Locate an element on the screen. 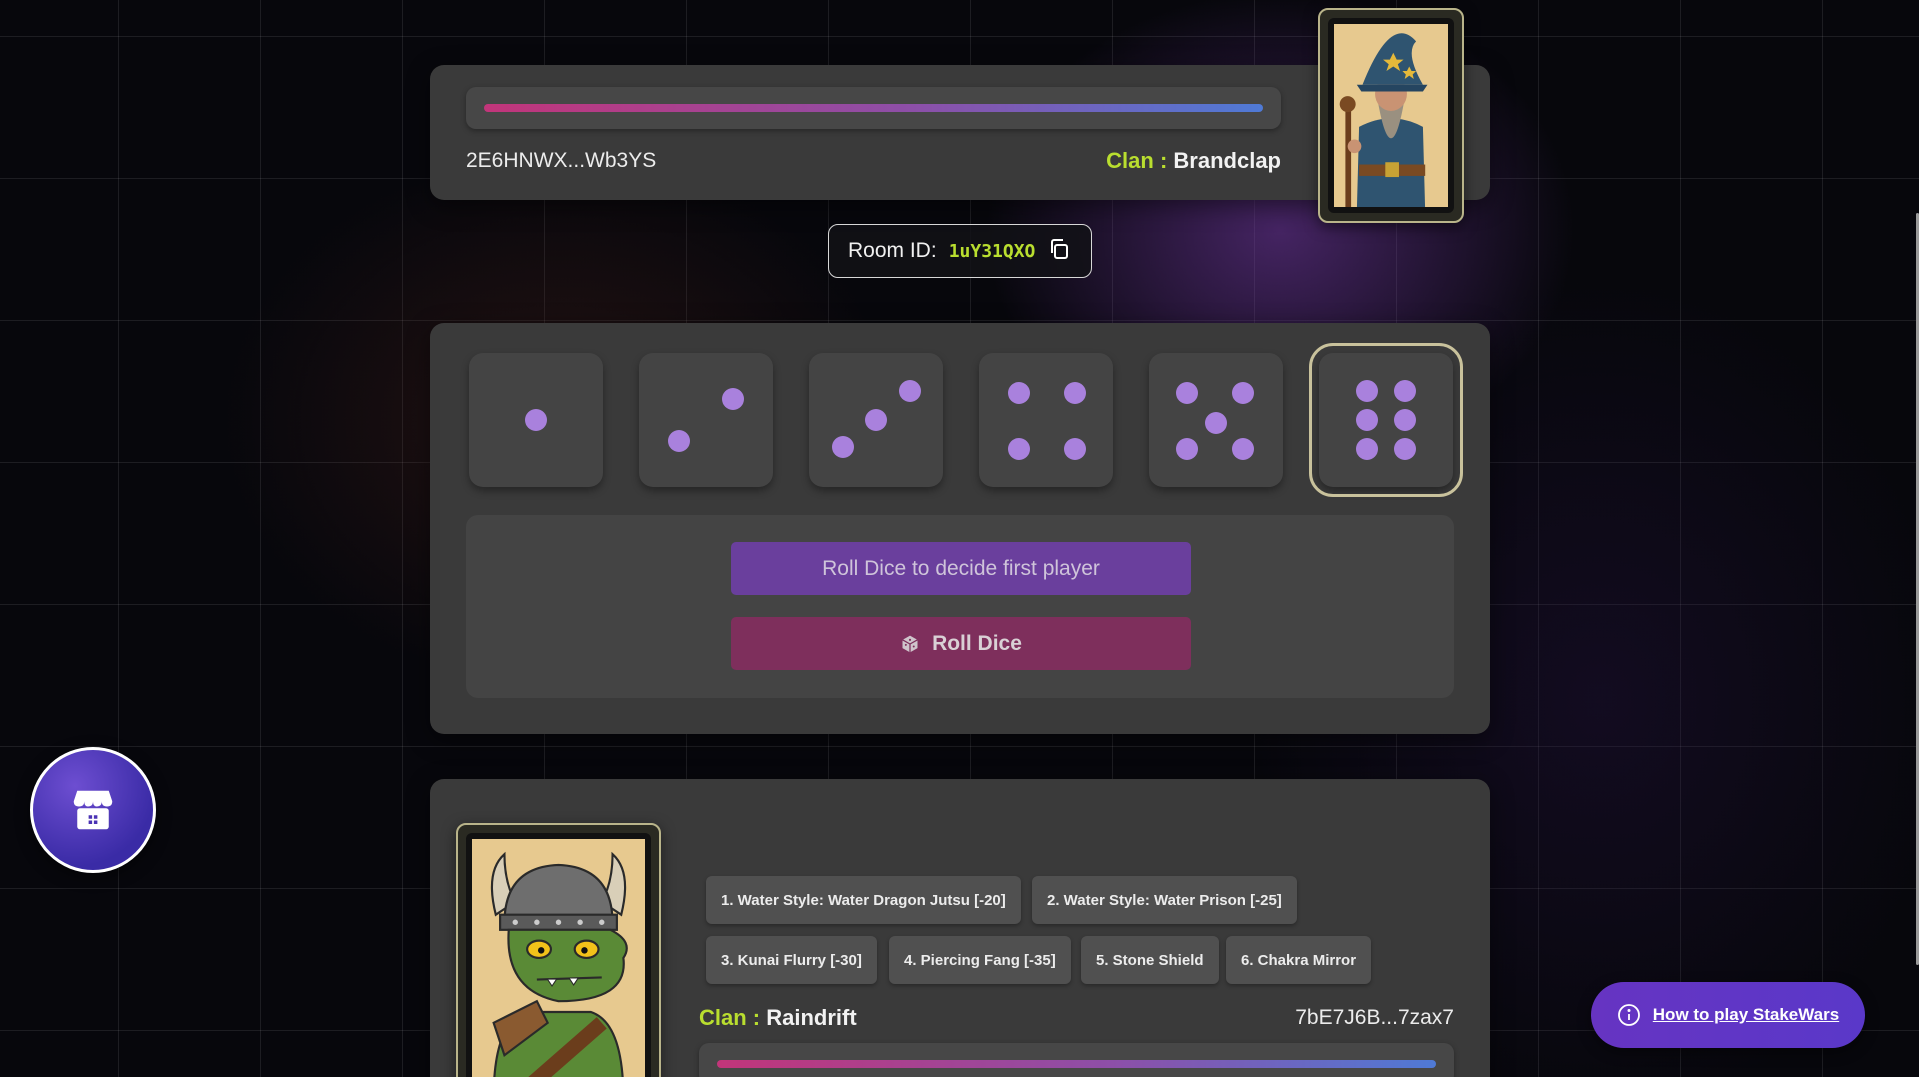 This screenshot has width=1919, height=1077. player-health-fill is located at coordinates (1076, 1064).